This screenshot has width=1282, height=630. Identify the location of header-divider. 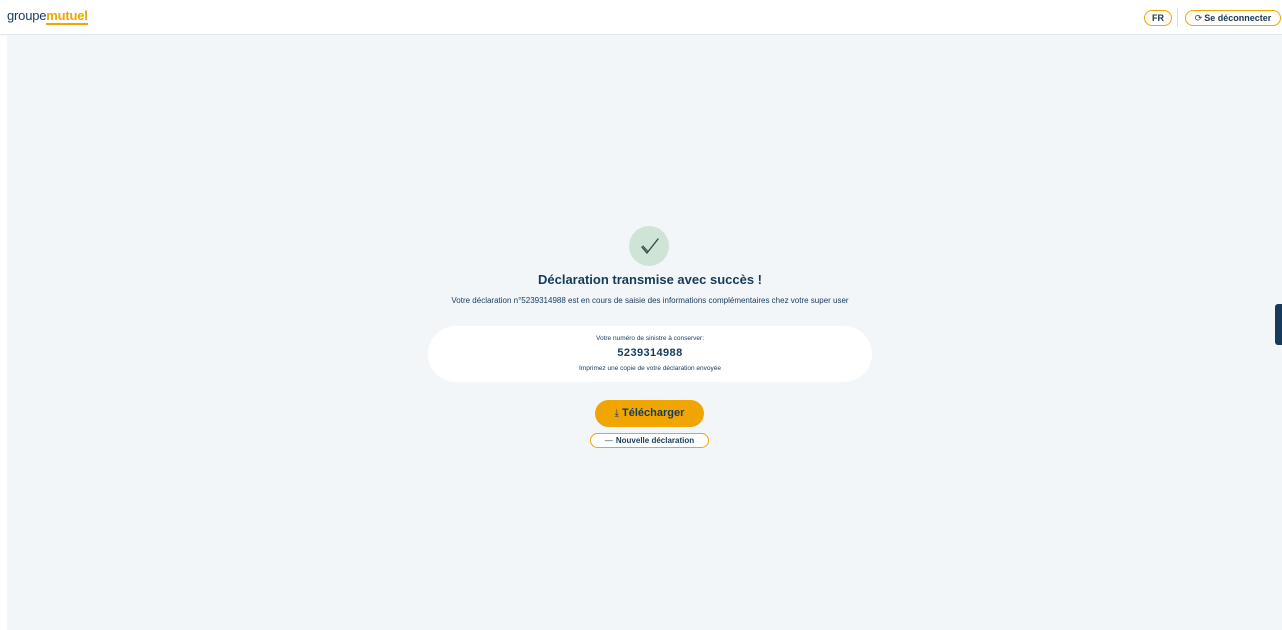
(1177, 18).